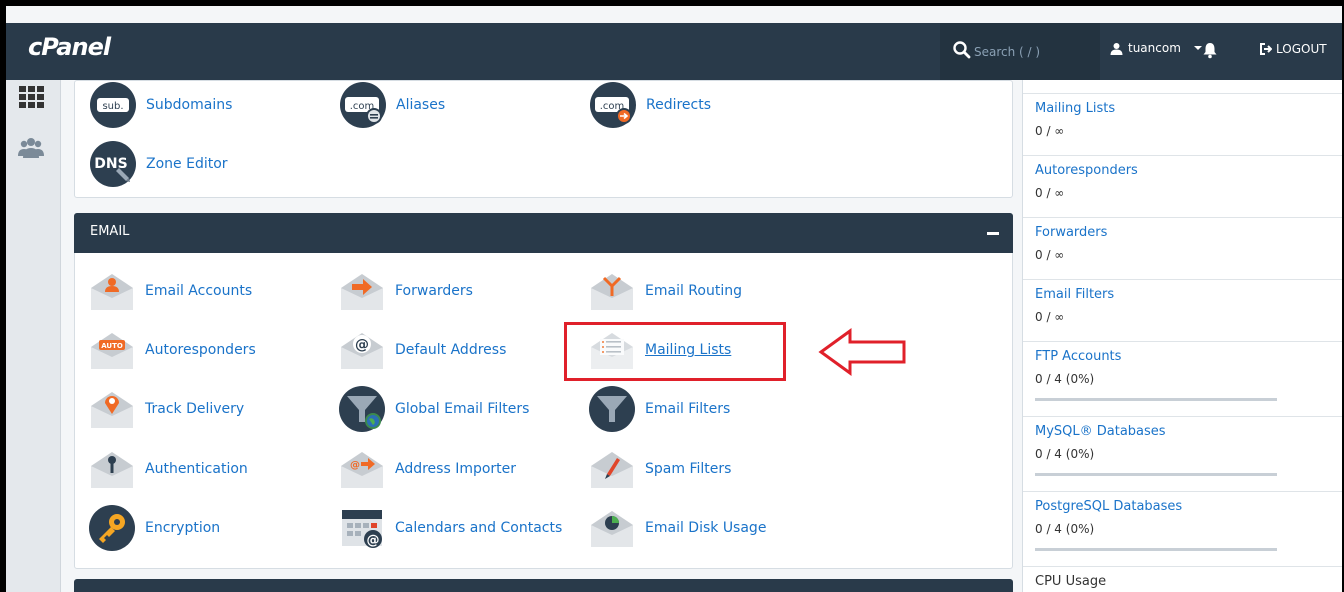 This screenshot has height=592, width=1344. I want to click on email-filters-icon, so click(612, 409).